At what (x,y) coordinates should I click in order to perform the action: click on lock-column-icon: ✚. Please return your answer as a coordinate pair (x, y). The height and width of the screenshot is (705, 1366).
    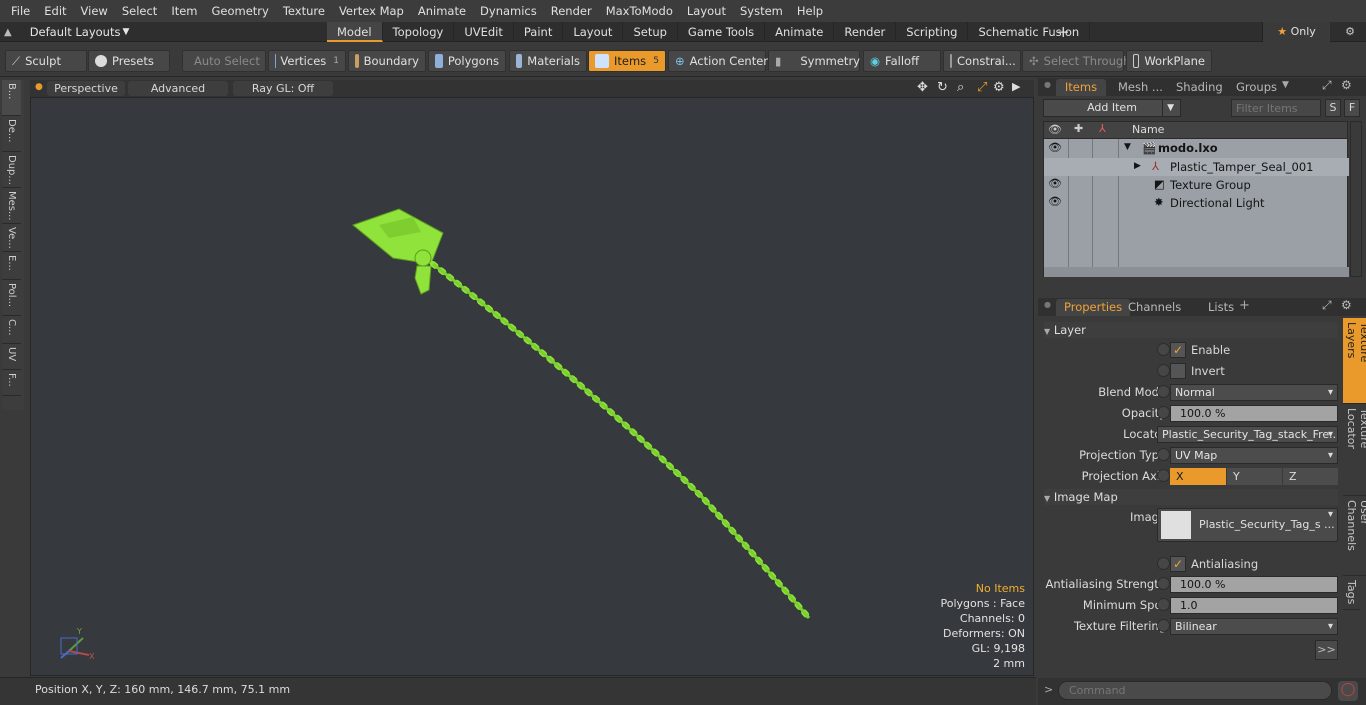
    Looking at the image, I should click on (1078, 128).